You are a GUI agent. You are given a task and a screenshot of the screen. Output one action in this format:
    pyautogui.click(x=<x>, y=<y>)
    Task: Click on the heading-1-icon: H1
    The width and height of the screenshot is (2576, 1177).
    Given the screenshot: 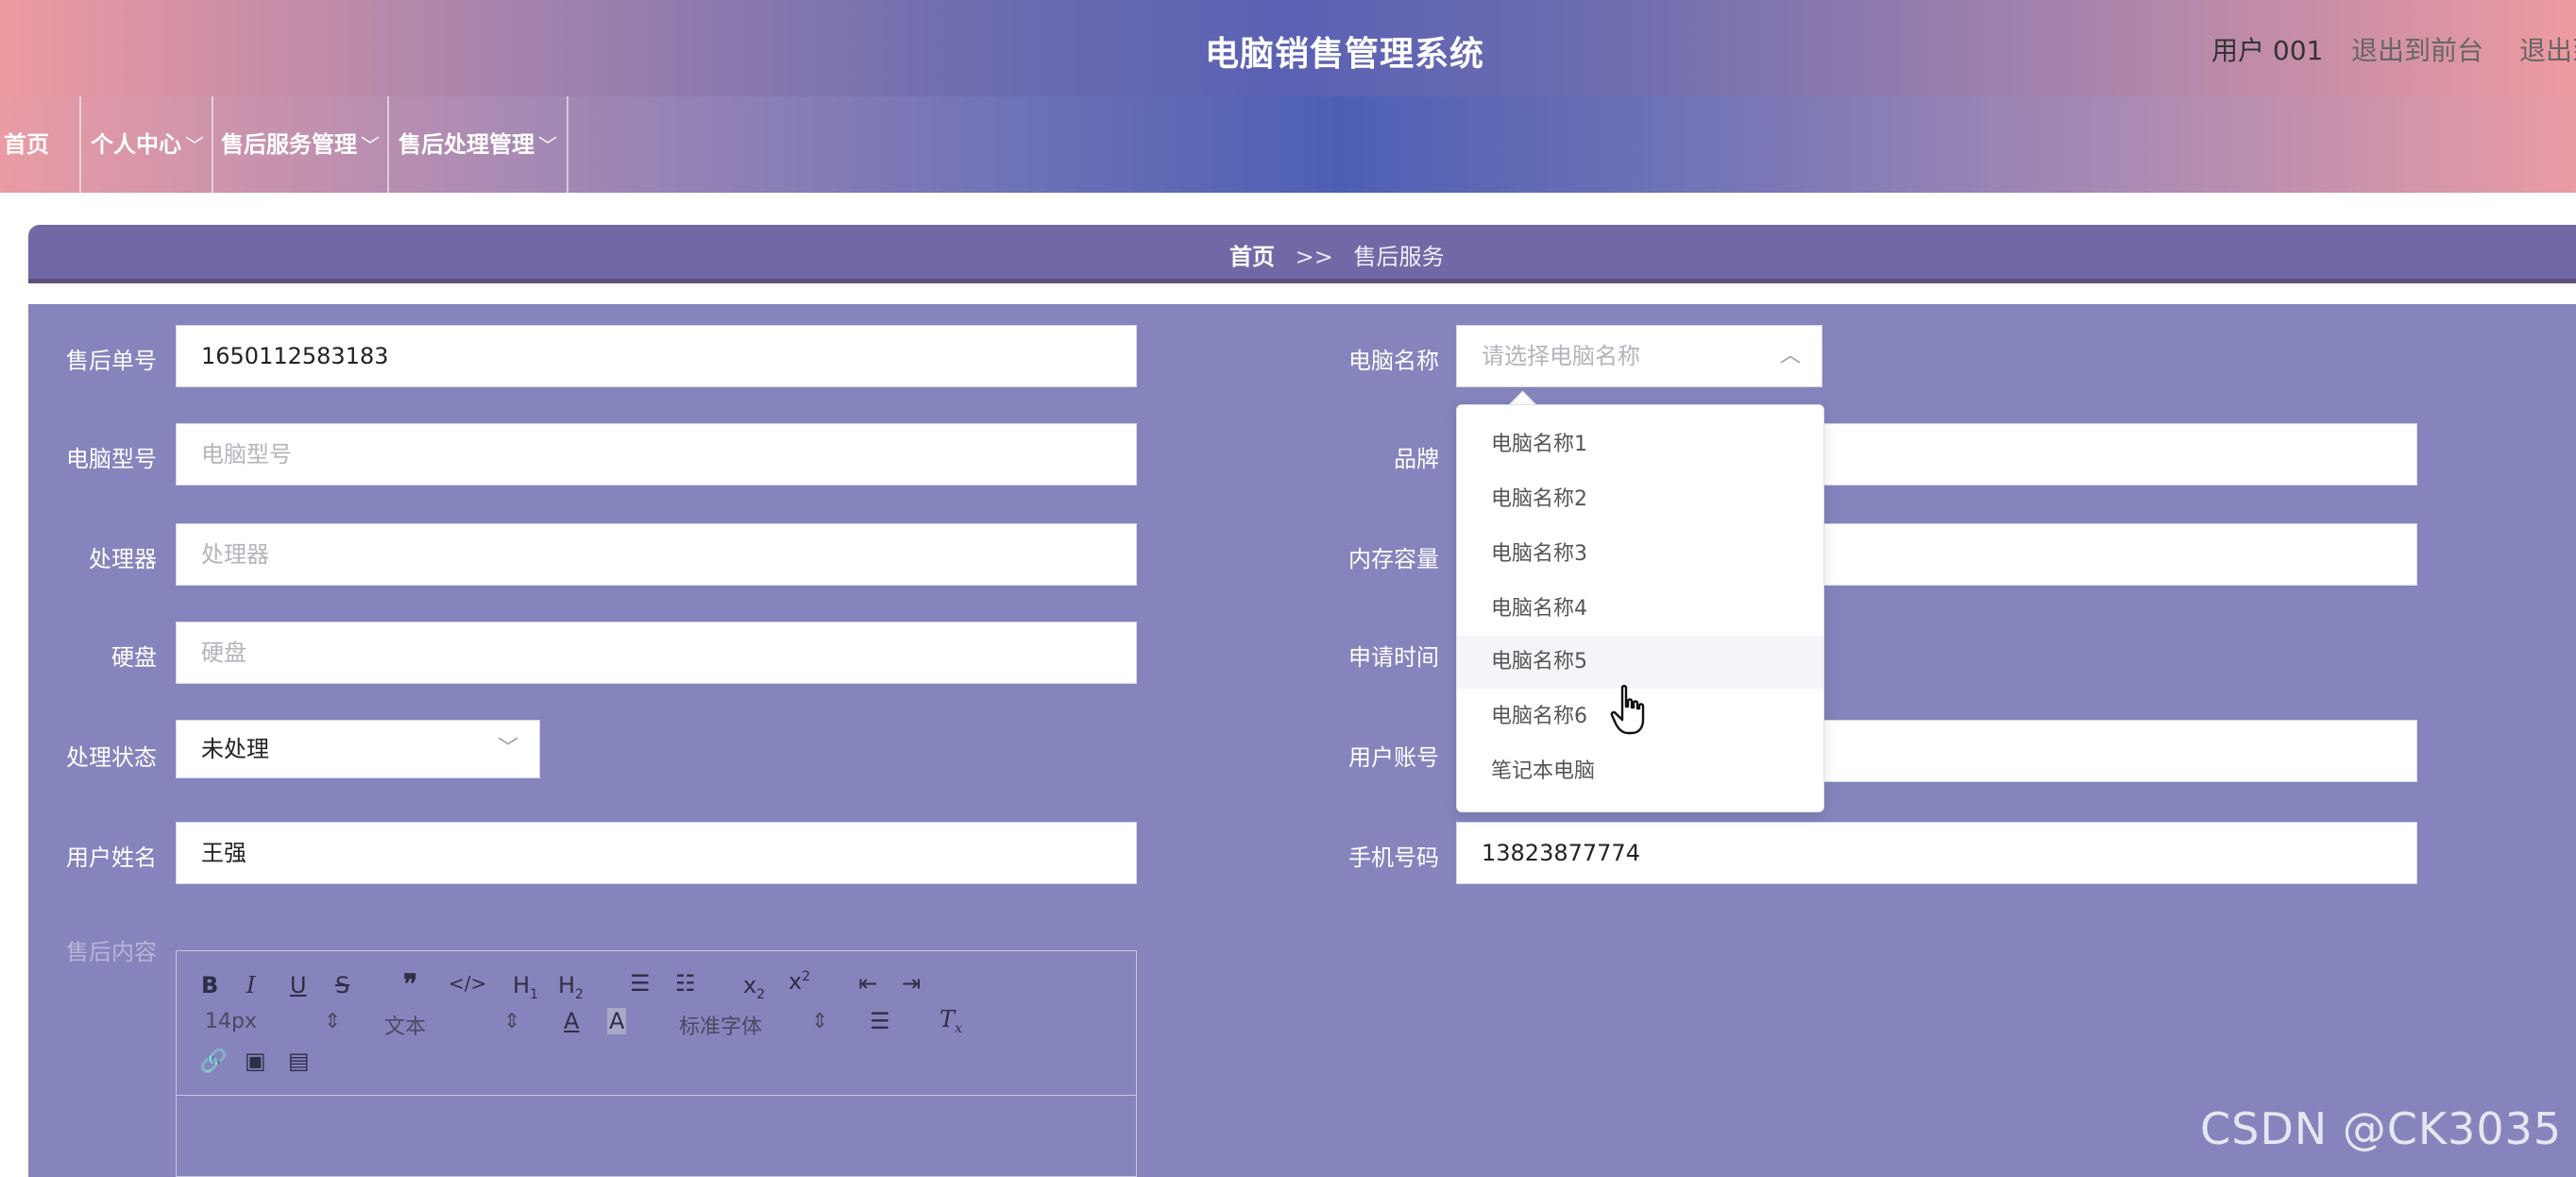 What is the action you would take?
    pyautogui.click(x=525, y=987)
    